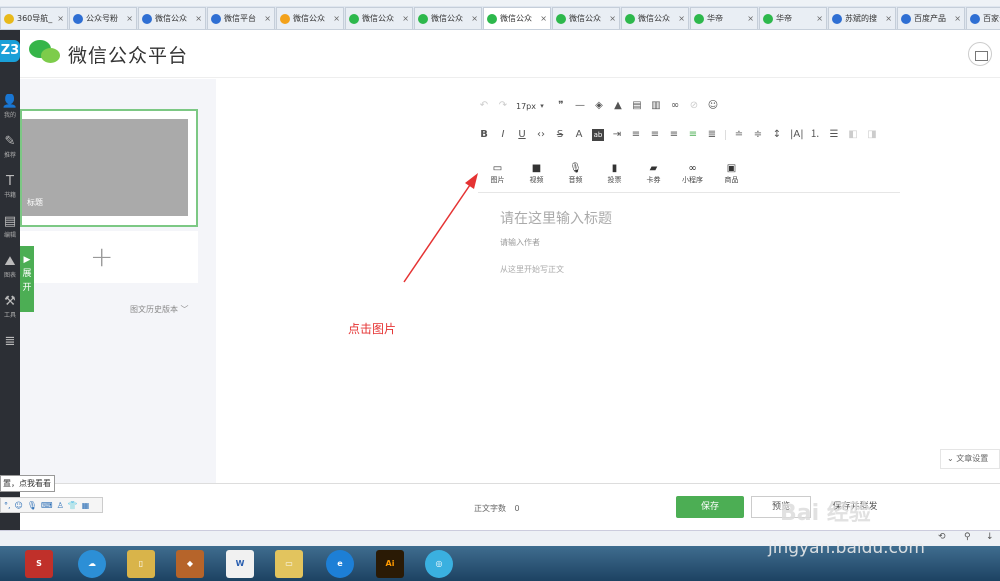 The image size is (1000, 581). What do you see at coordinates (579, 135) in the screenshot?
I see `font-color-icon: A` at bounding box center [579, 135].